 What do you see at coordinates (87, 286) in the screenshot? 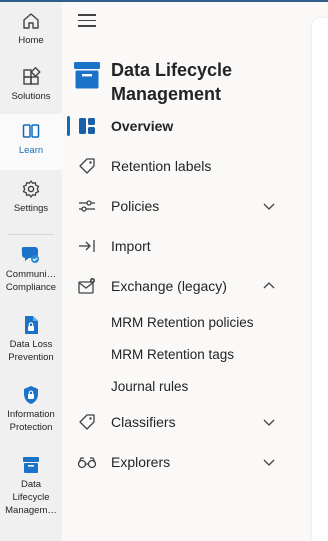
I see `exchange-icon` at bounding box center [87, 286].